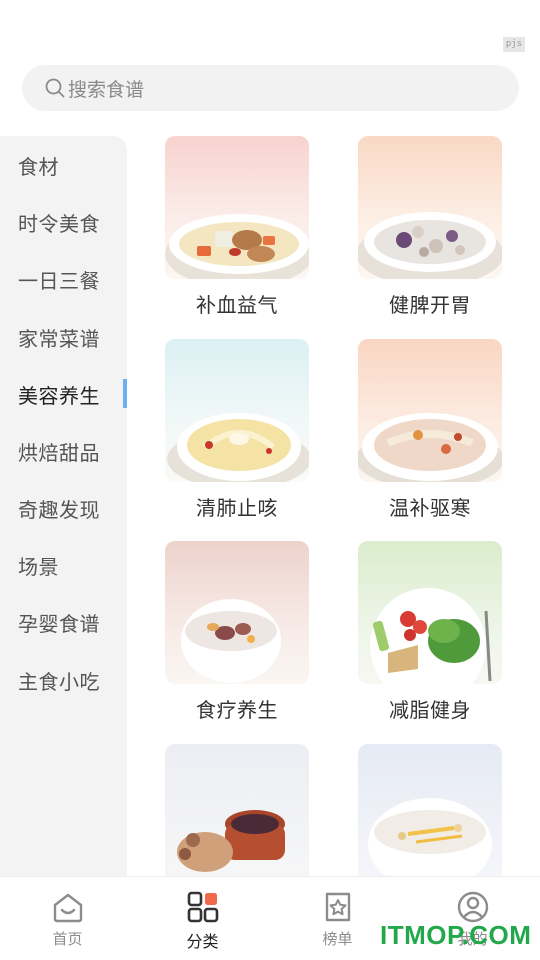 The image size is (540, 960). Describe the element at coordinates (514, 44) in the screenshot. I see `corner-badge: pjs` at that location.